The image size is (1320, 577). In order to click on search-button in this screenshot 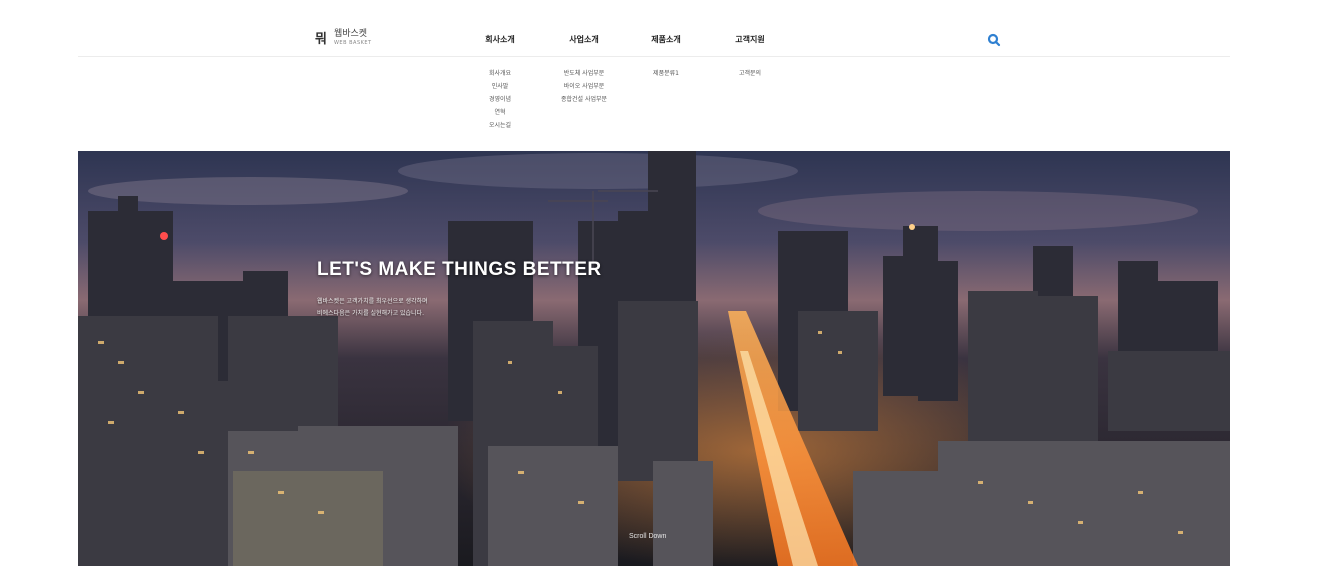, I will do `click(994, 39)`.